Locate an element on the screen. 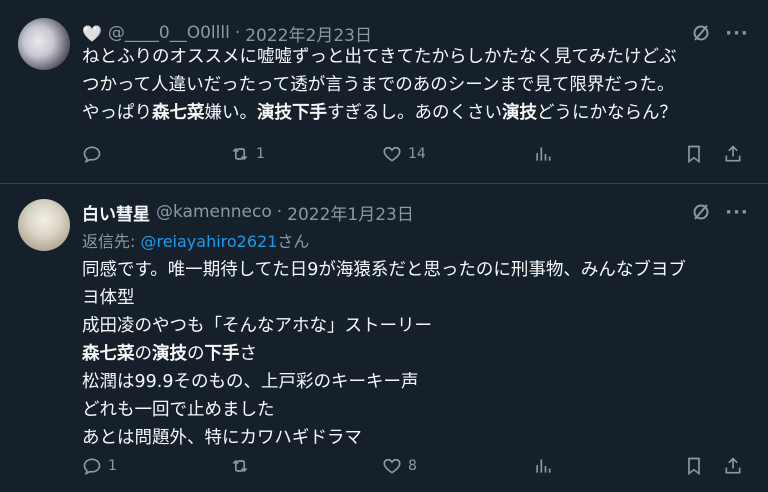 The width and height of the screenshot is (768, 492). reply-label: 返信先: is located at coordinates (111, 241).